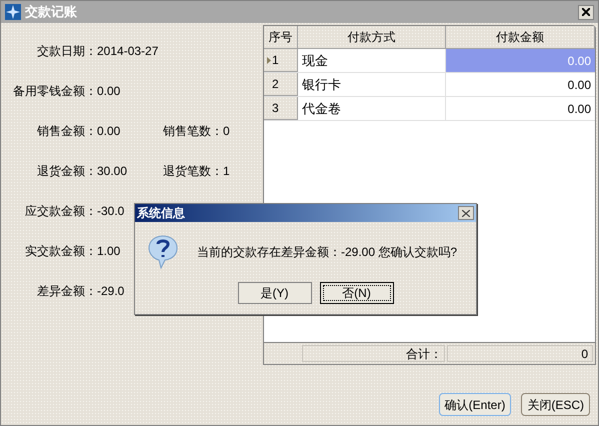  What do you see at coordinates (475, 404) in the screenshot?
I see `dialog-button: 确认(Enter)` at bounding box center [475, 404].